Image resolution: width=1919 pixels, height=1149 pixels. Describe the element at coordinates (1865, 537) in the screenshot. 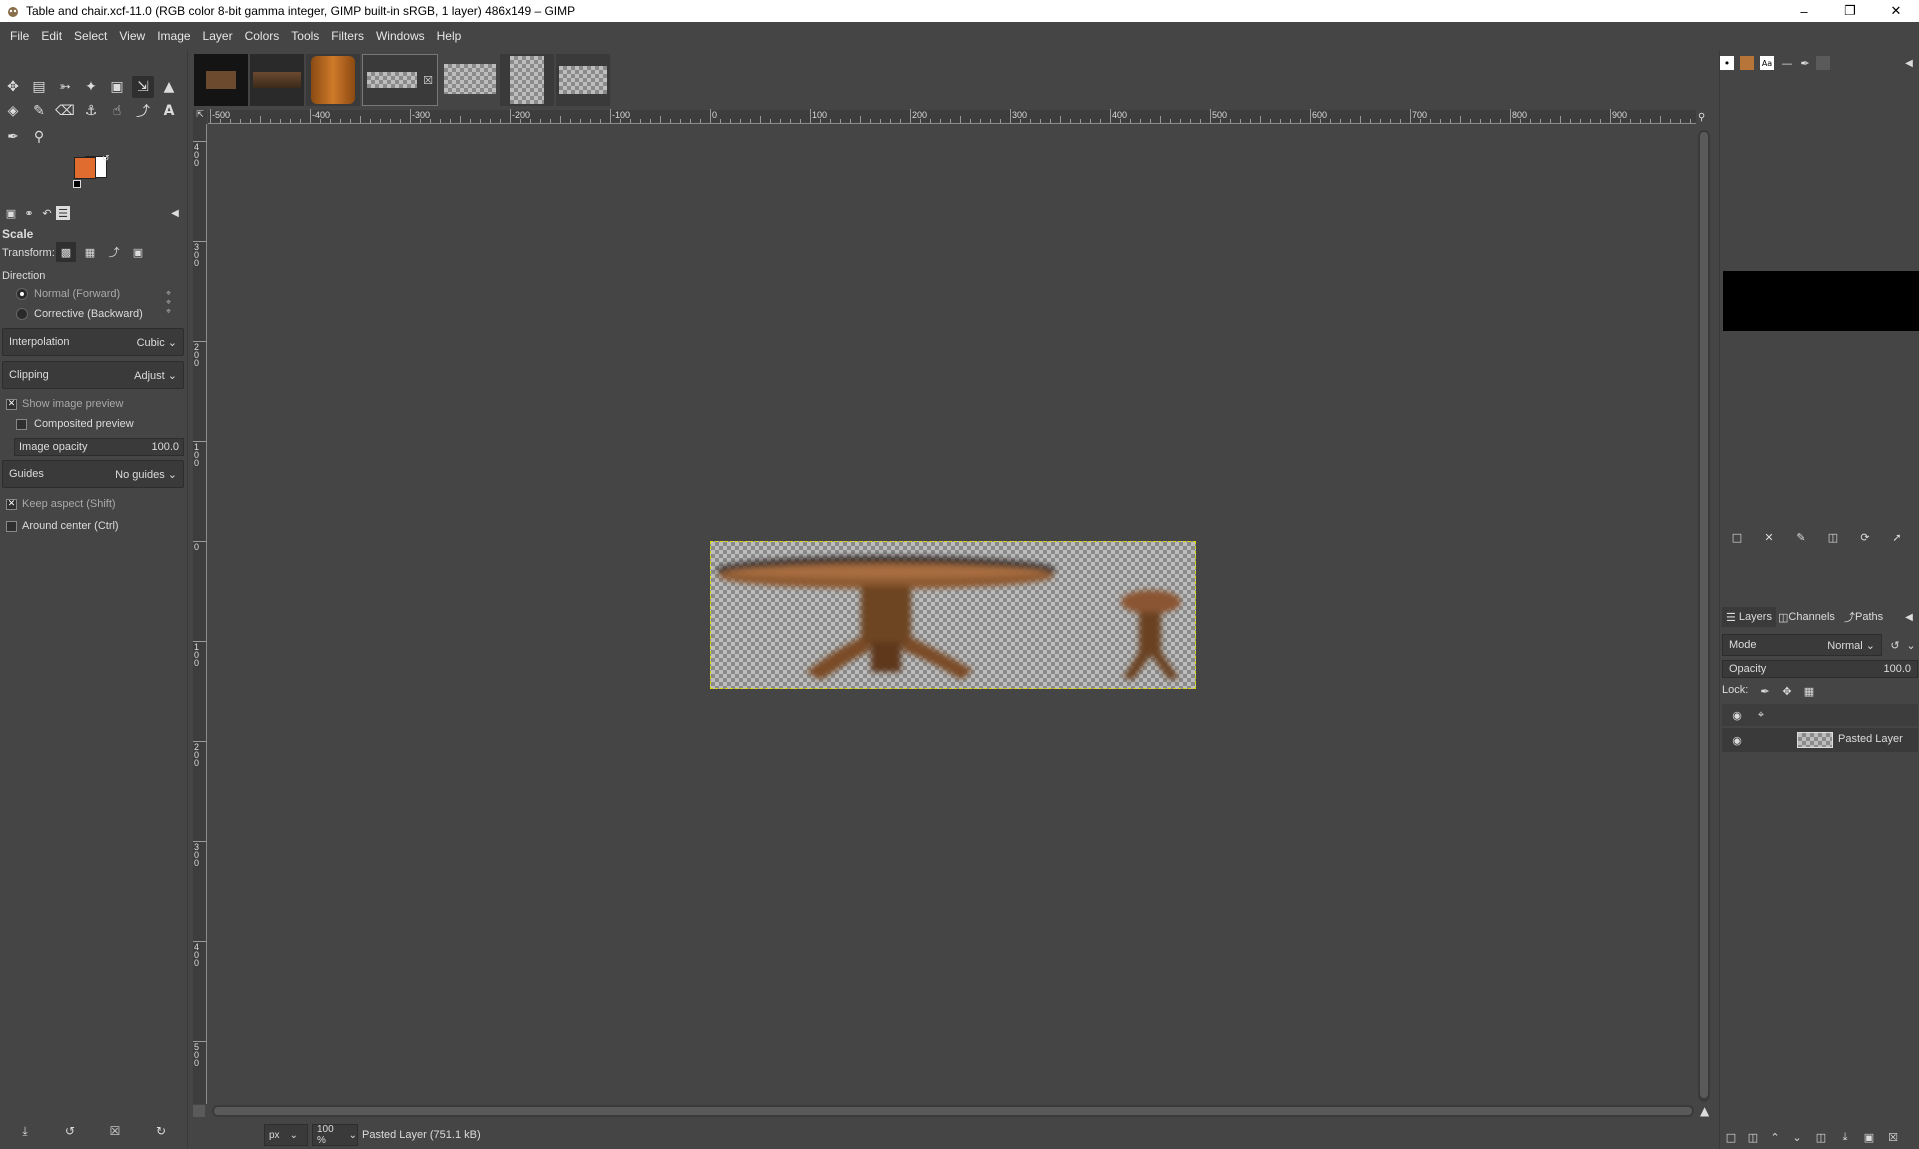

I see `refresh-brushes-icon: ⟳` at that location.